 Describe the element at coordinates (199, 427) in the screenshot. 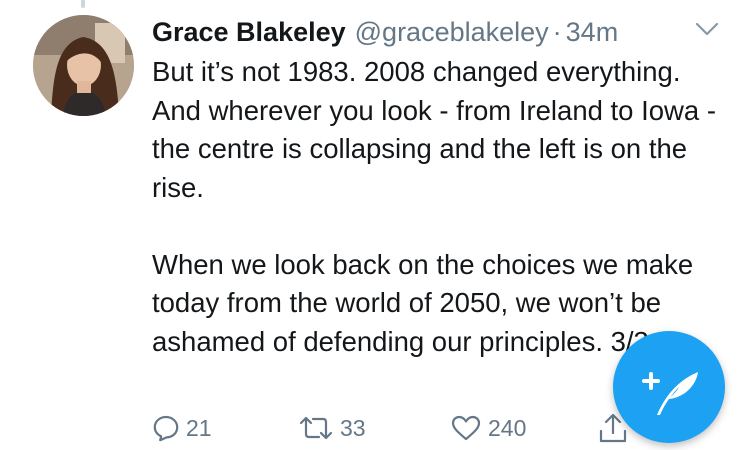

I see `reply-count: 21` at that location.